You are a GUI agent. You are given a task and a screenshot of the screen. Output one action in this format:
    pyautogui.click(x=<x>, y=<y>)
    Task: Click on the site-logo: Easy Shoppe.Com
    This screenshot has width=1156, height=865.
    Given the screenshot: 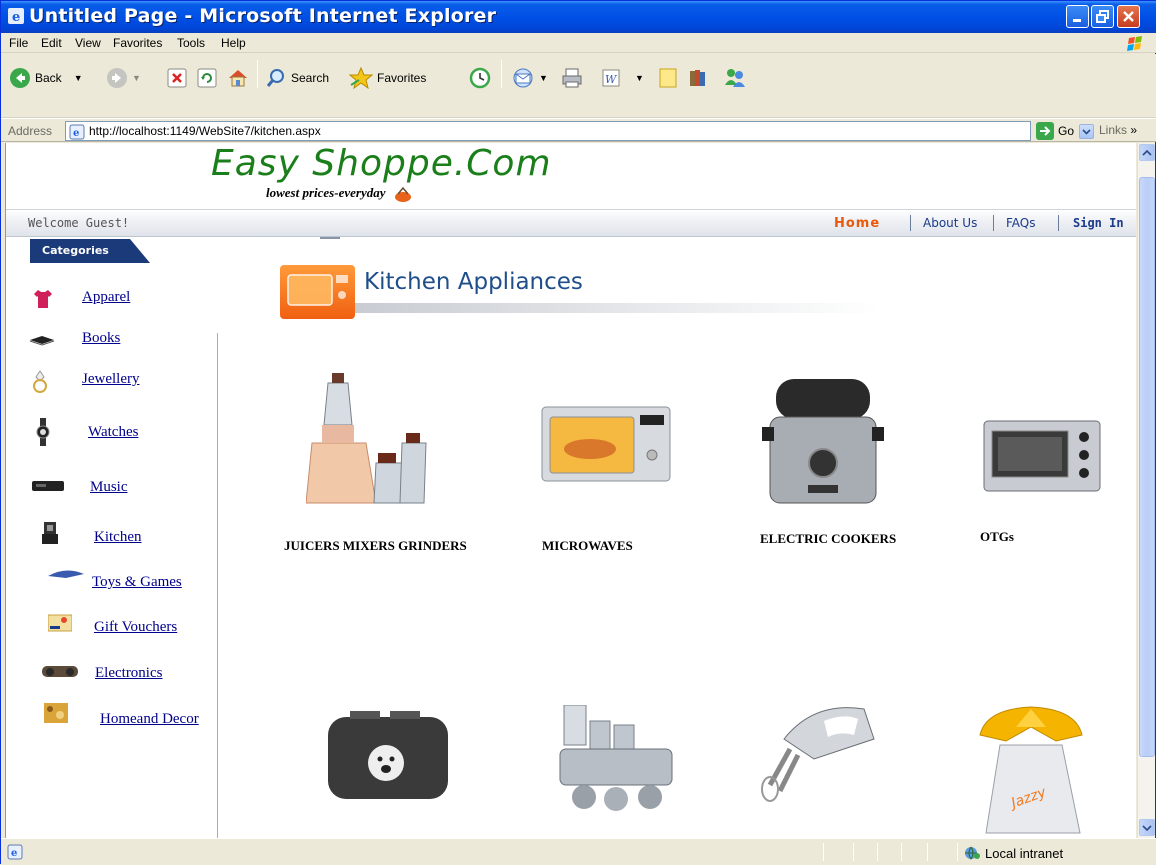 What is the action you would take?
    pyautogui.click(x=381, y=163)
    